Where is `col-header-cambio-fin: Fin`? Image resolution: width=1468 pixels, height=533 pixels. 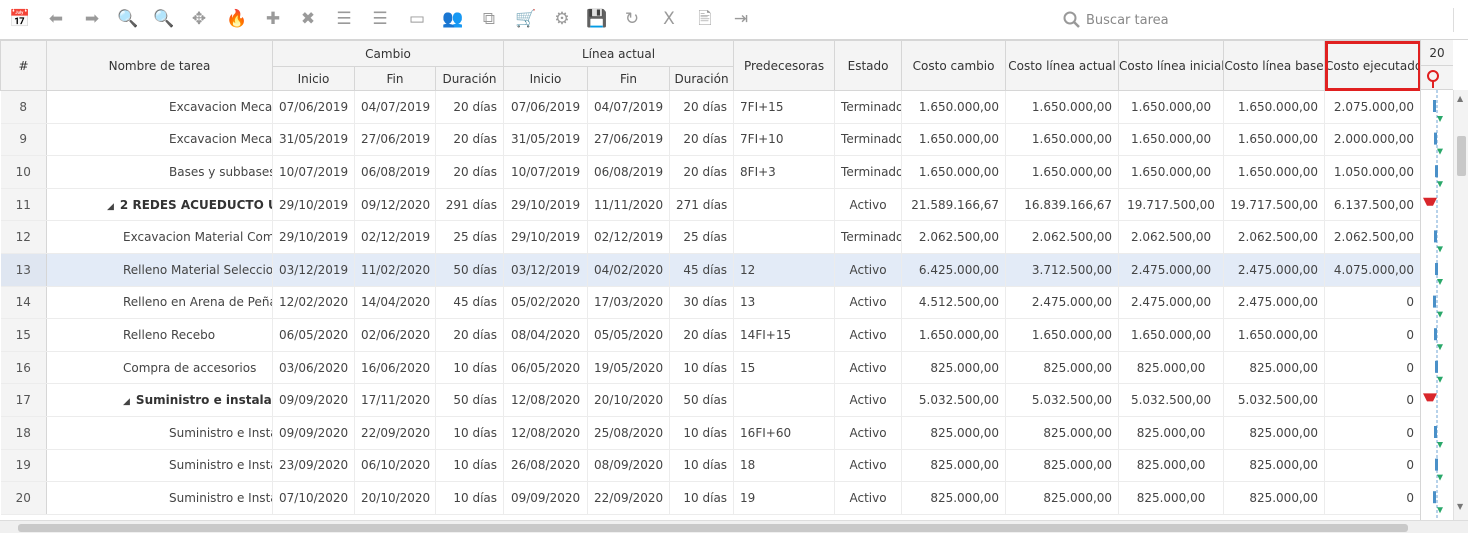
col-header-cambio-fin: Fin is located at coordinates (395, 78).